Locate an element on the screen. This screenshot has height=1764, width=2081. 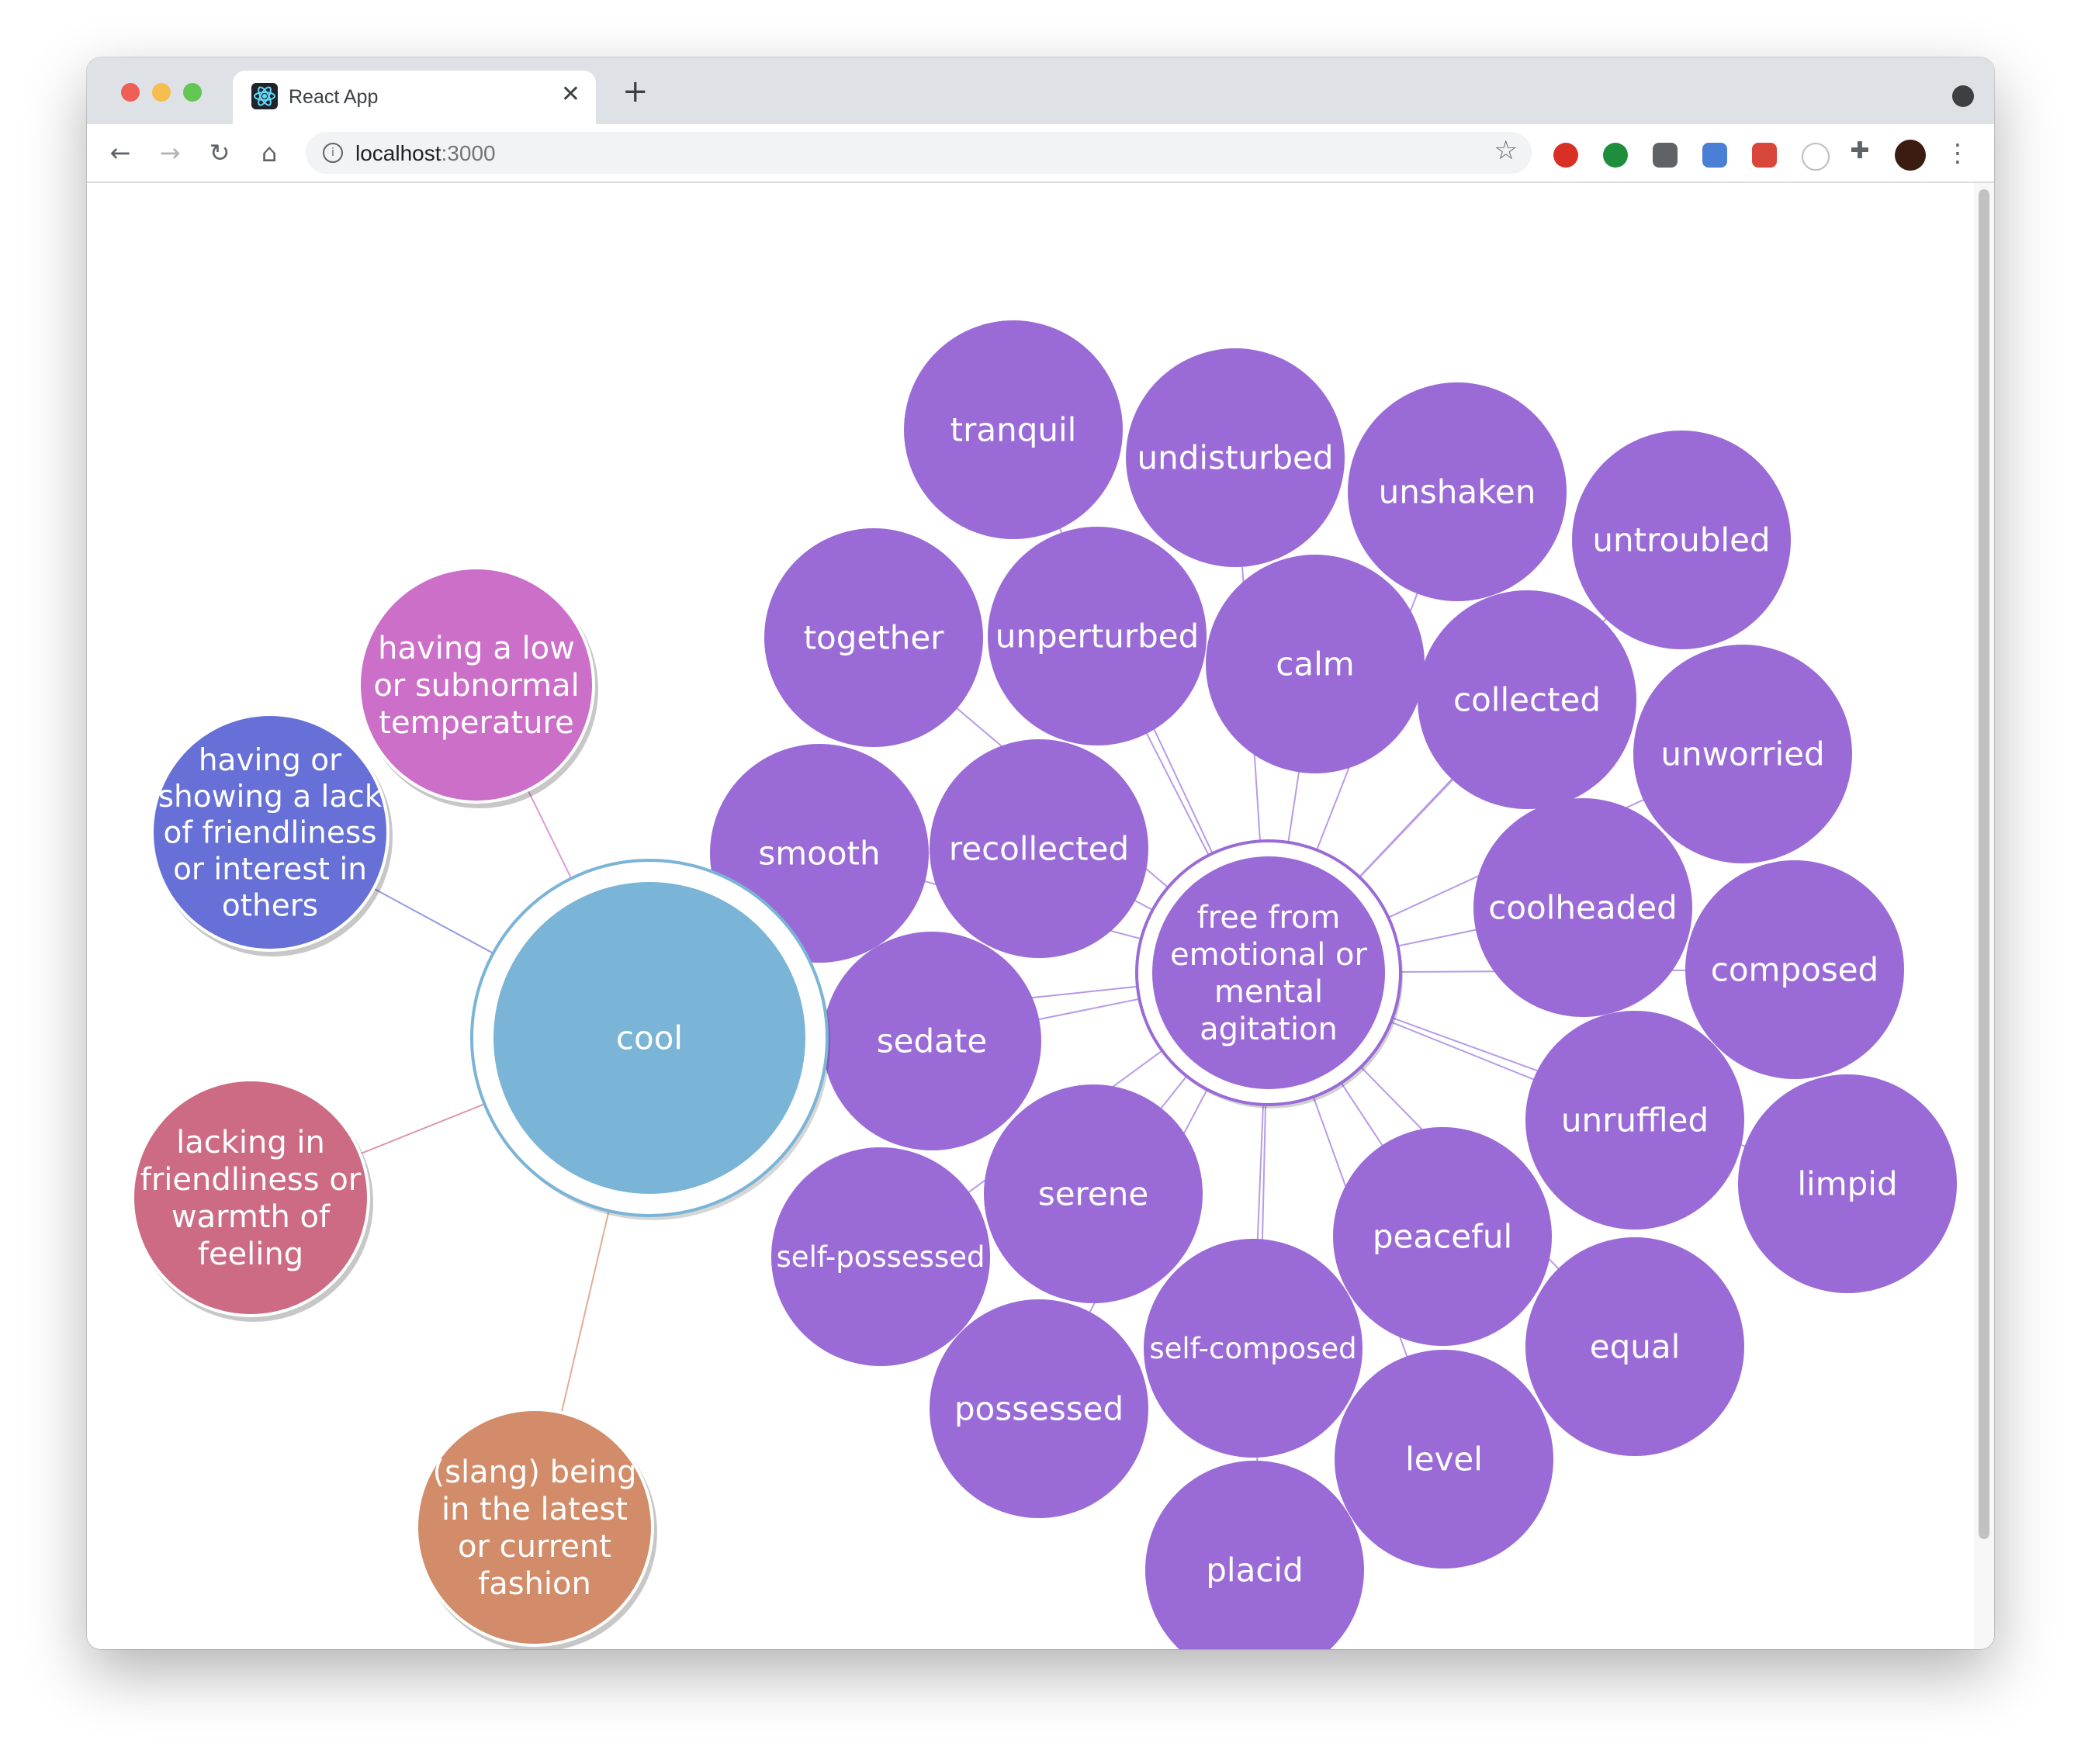
sense-label: showing a lack is located at coordinates (271, 797).